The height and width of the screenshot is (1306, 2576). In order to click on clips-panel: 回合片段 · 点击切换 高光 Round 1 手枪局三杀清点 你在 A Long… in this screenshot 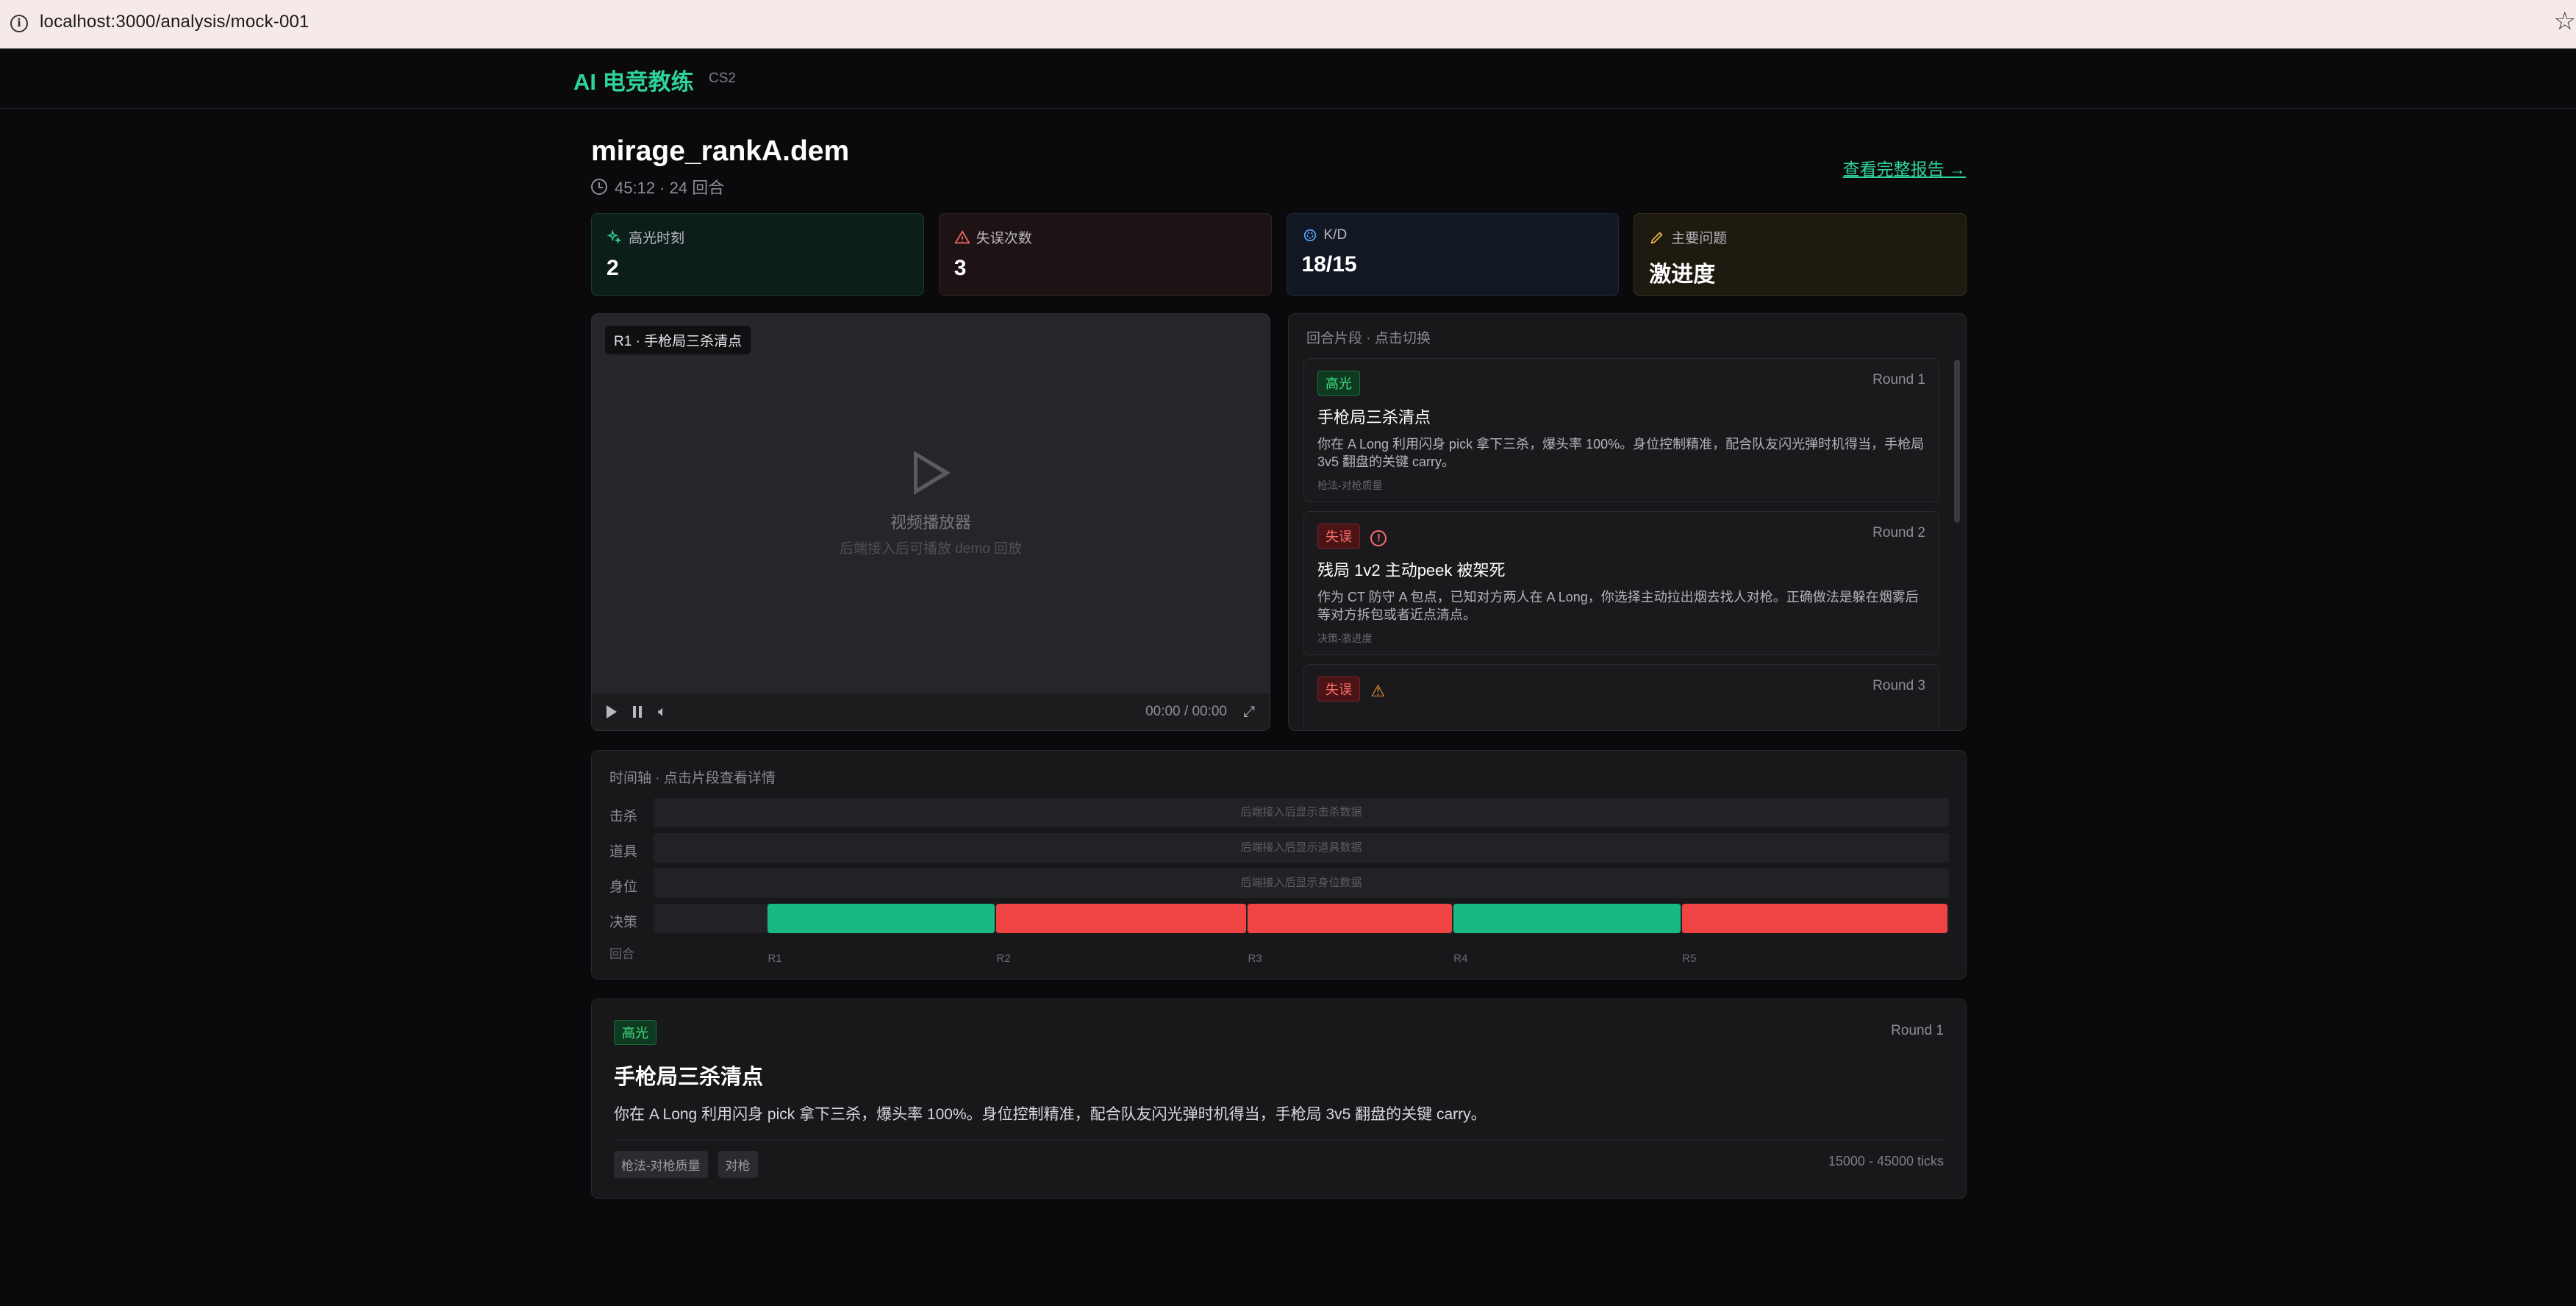, I will do `click(1627, 522)`.